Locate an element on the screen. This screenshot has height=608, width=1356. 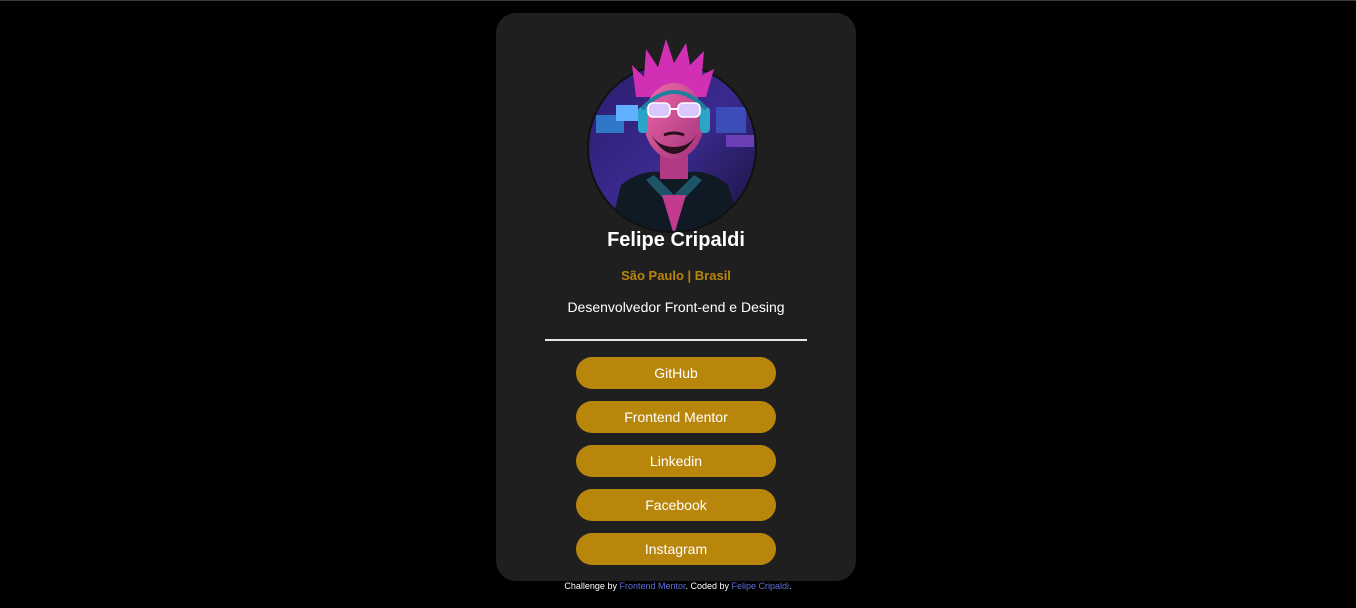
frontend-mentor-link-button: Frontend Mentor is located at coordinates (676, 417).